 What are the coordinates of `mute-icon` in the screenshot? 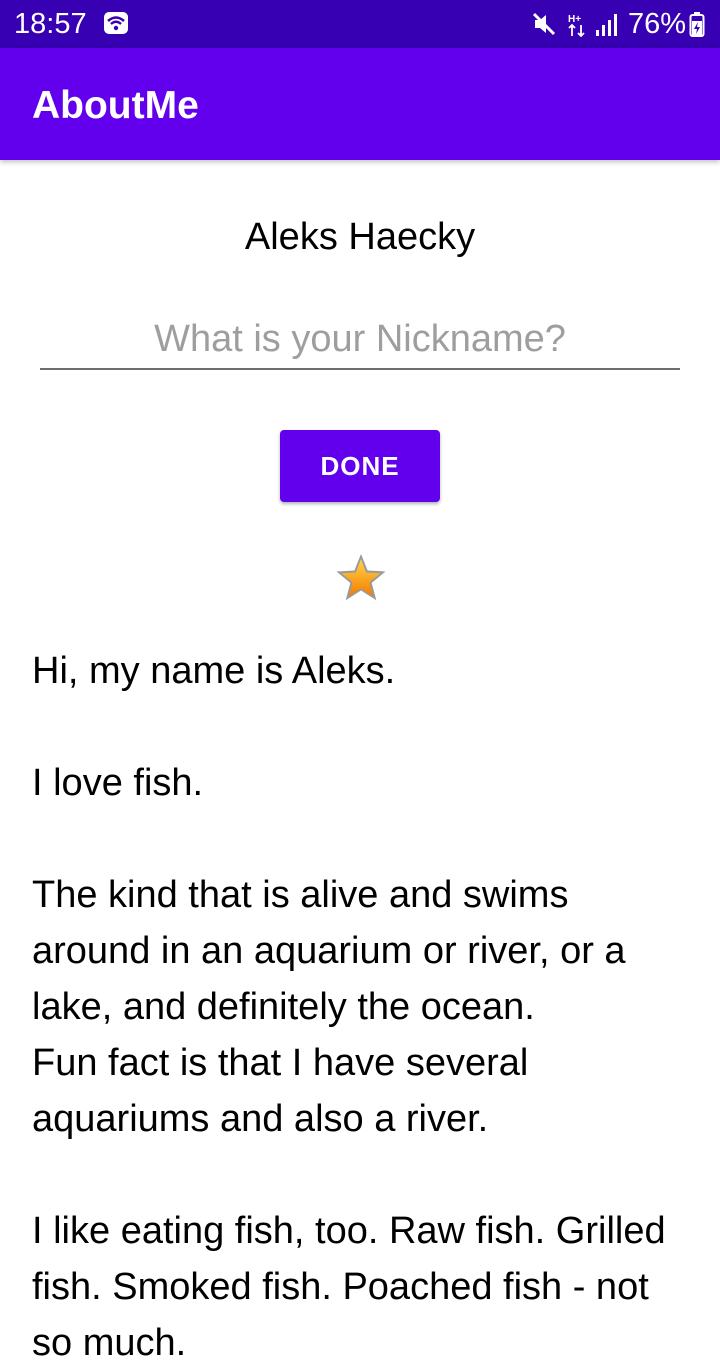 It's located at (544, 26).